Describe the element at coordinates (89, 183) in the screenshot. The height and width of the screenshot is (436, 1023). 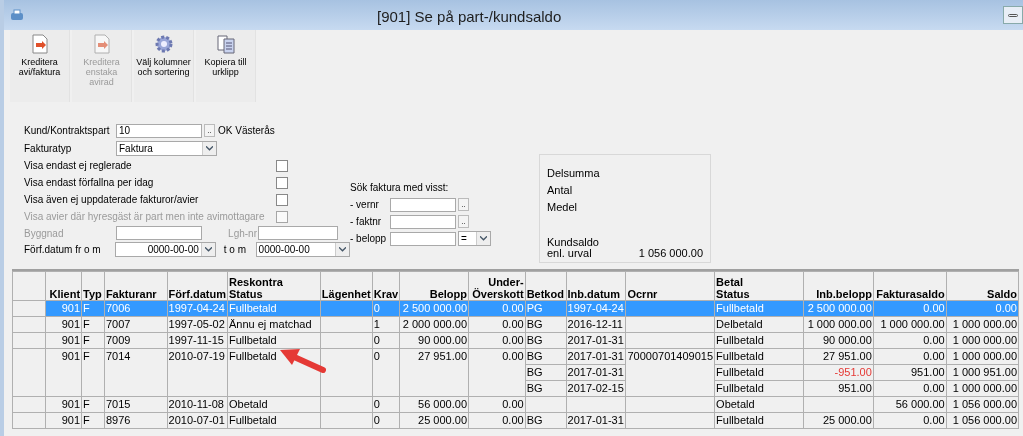
I see `checkbox-label: Visa endast förfallna per idag` at that location.